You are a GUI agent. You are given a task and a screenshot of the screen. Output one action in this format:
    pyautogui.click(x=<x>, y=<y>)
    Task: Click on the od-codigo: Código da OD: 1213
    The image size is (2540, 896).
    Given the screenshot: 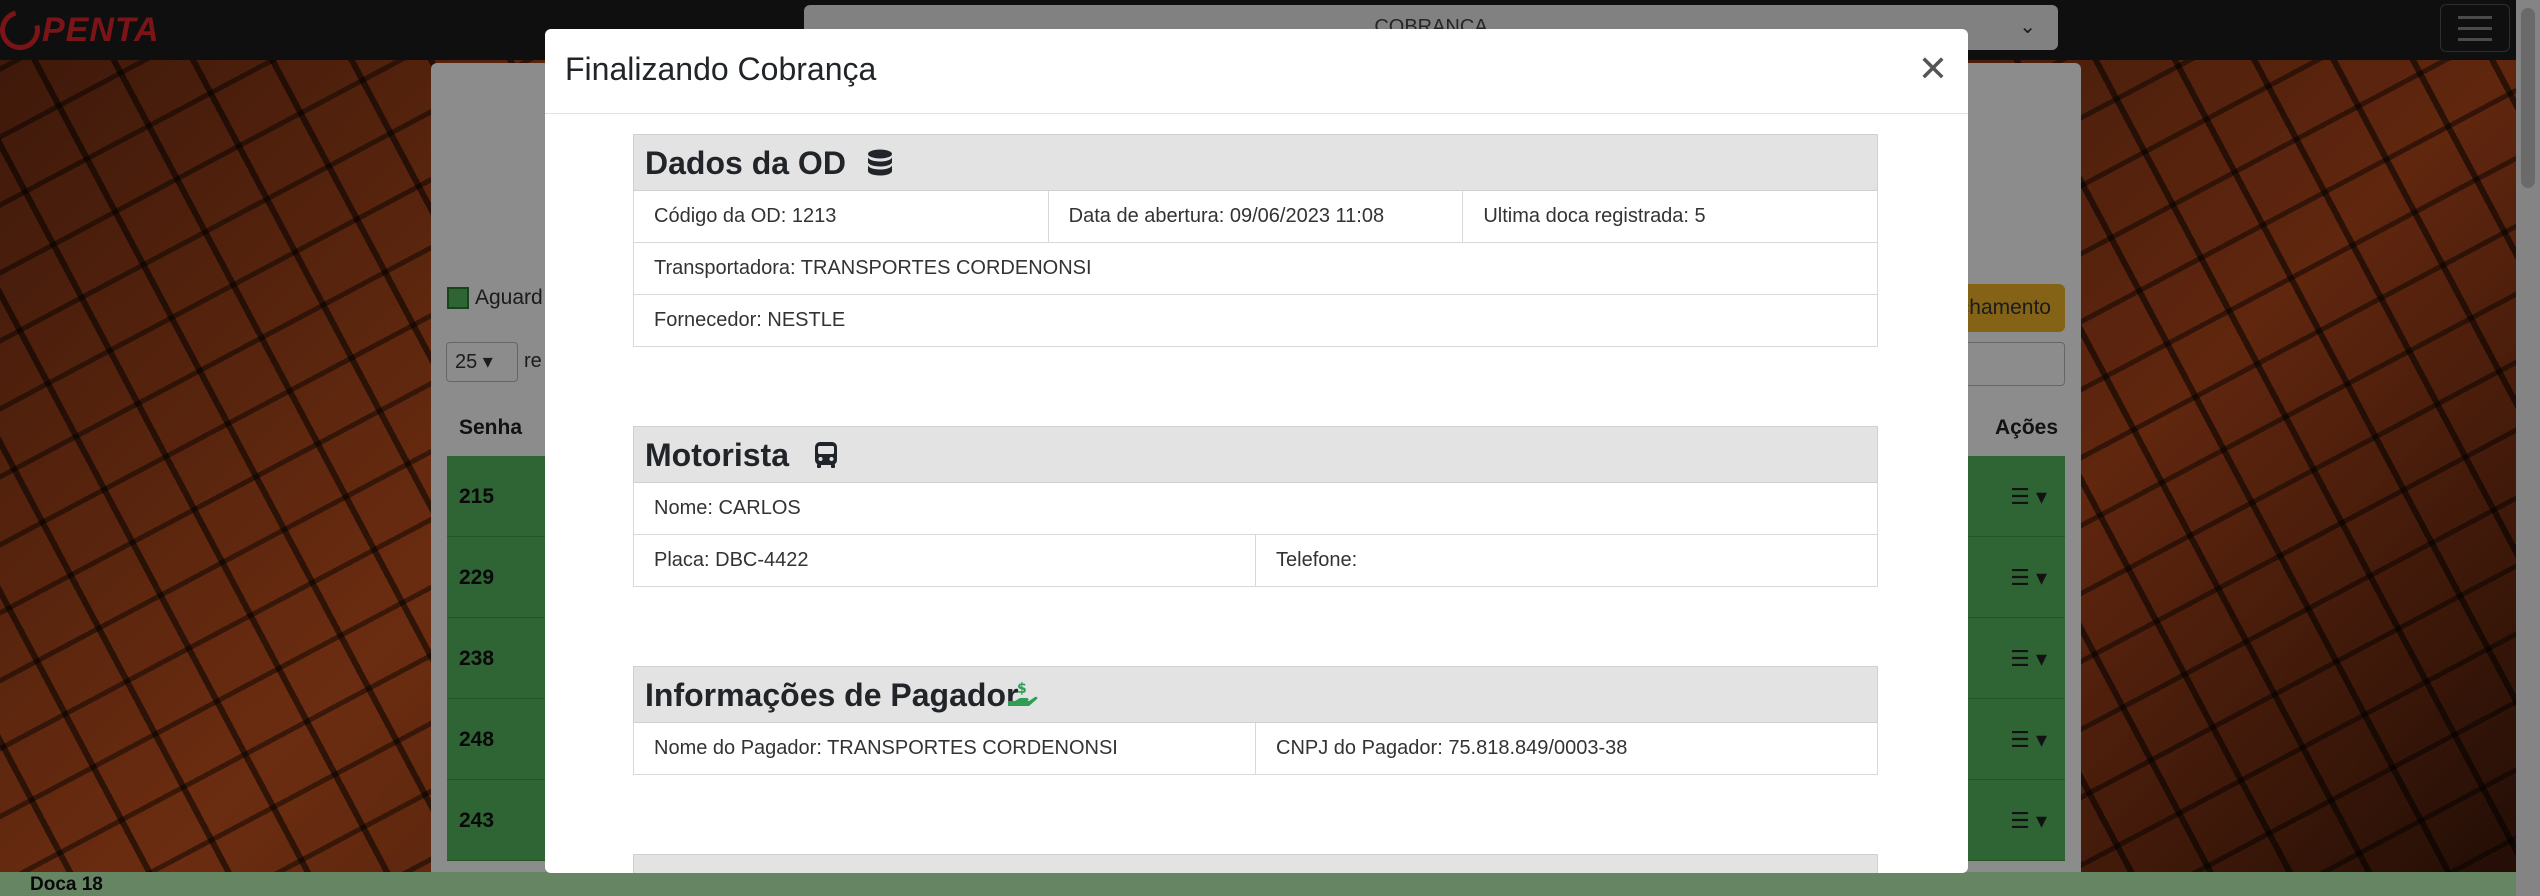 What is the action you would take?
    pyautogui.click(x=841, y=216)
    